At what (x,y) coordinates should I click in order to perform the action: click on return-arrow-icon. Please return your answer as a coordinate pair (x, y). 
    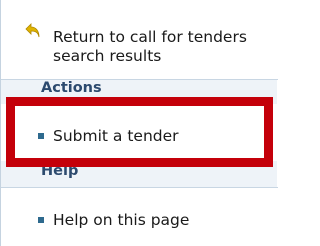
    Looking at the image, I should click on (34, 32).